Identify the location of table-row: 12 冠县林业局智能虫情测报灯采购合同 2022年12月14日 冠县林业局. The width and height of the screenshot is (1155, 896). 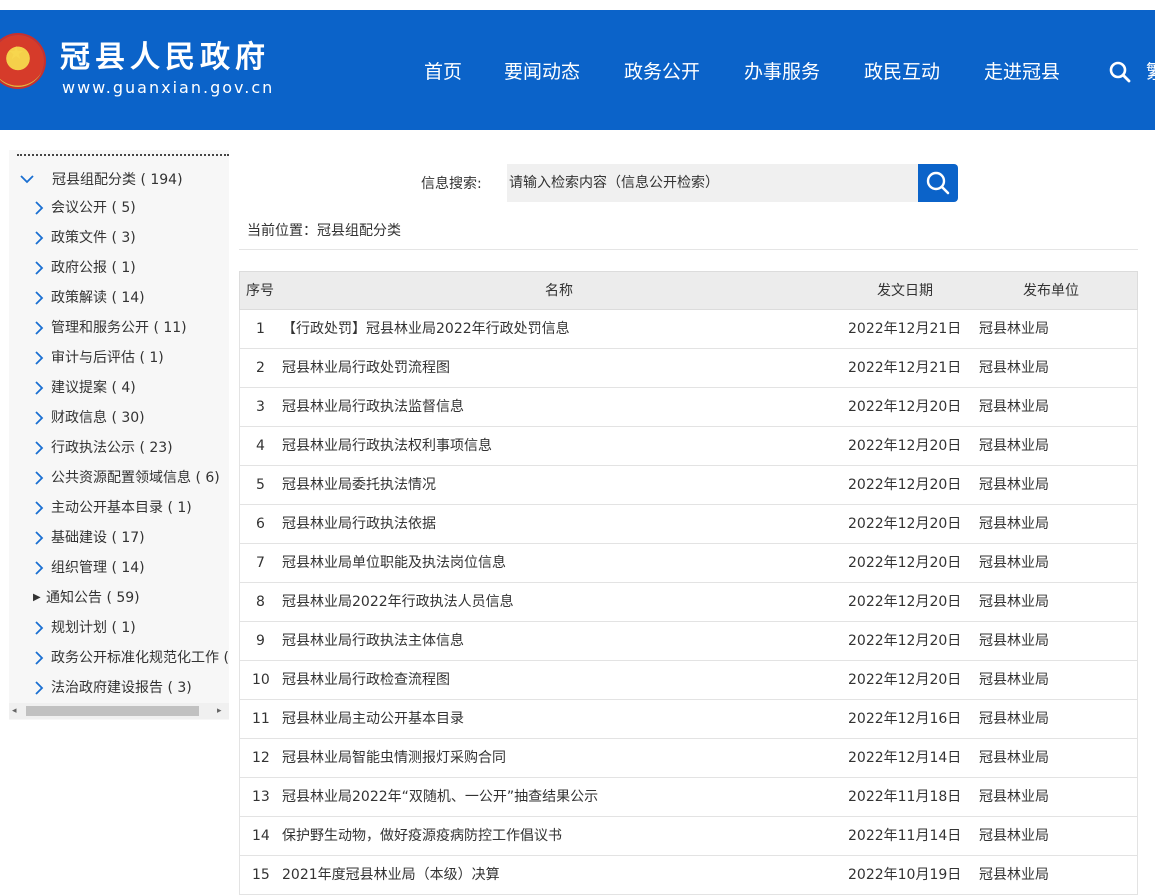
(688, 758).